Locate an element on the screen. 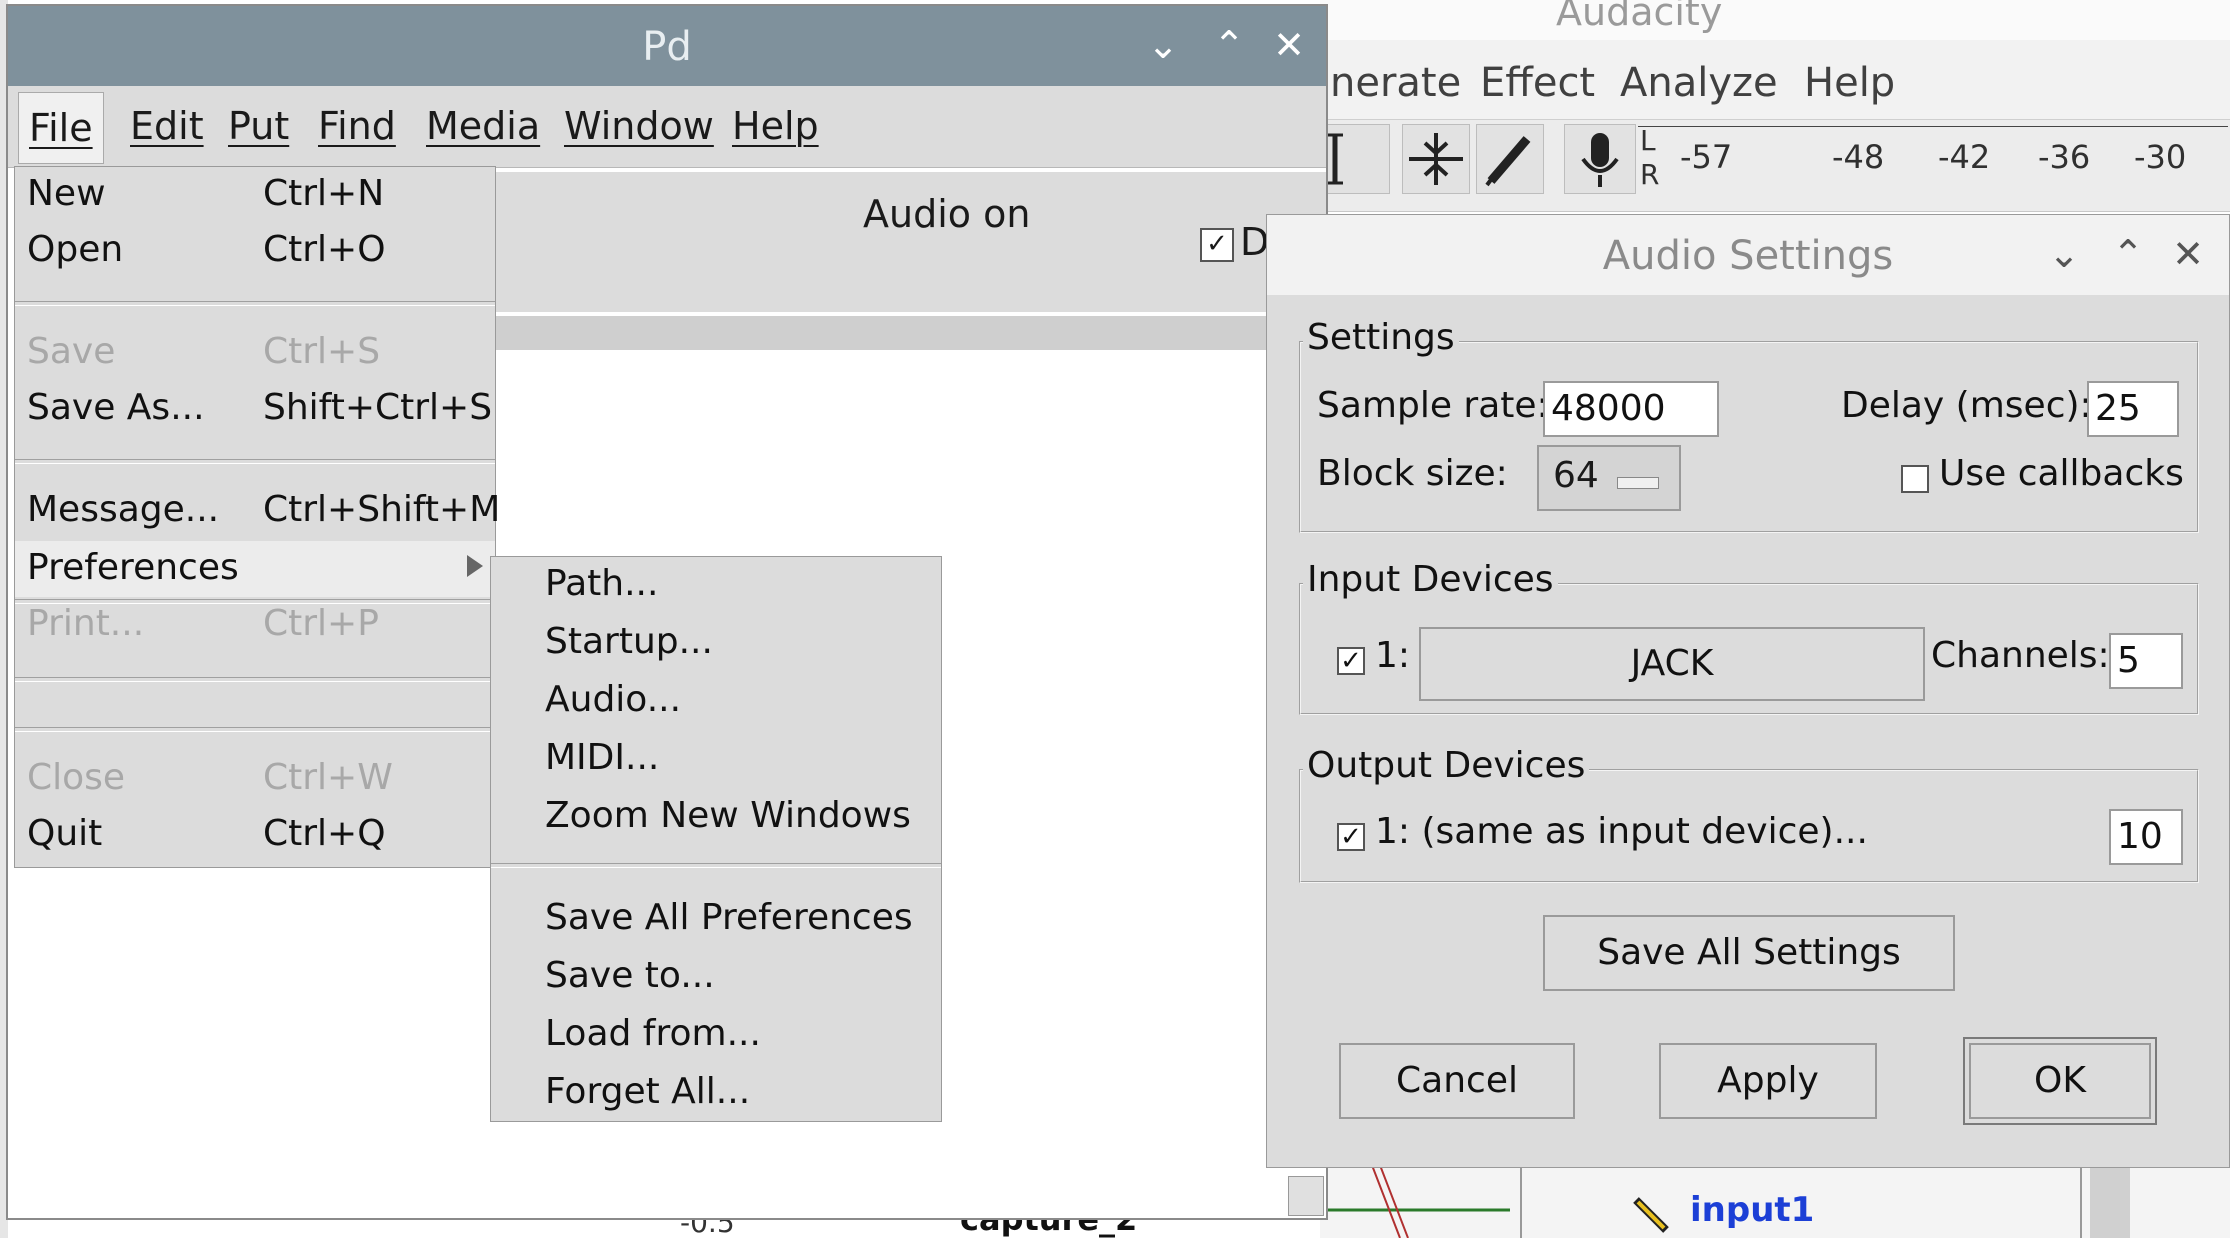 Image resolution: width=2230 pixels, height=1239 pixels. ok-button: OK is located at coordinates (2060, 1081).